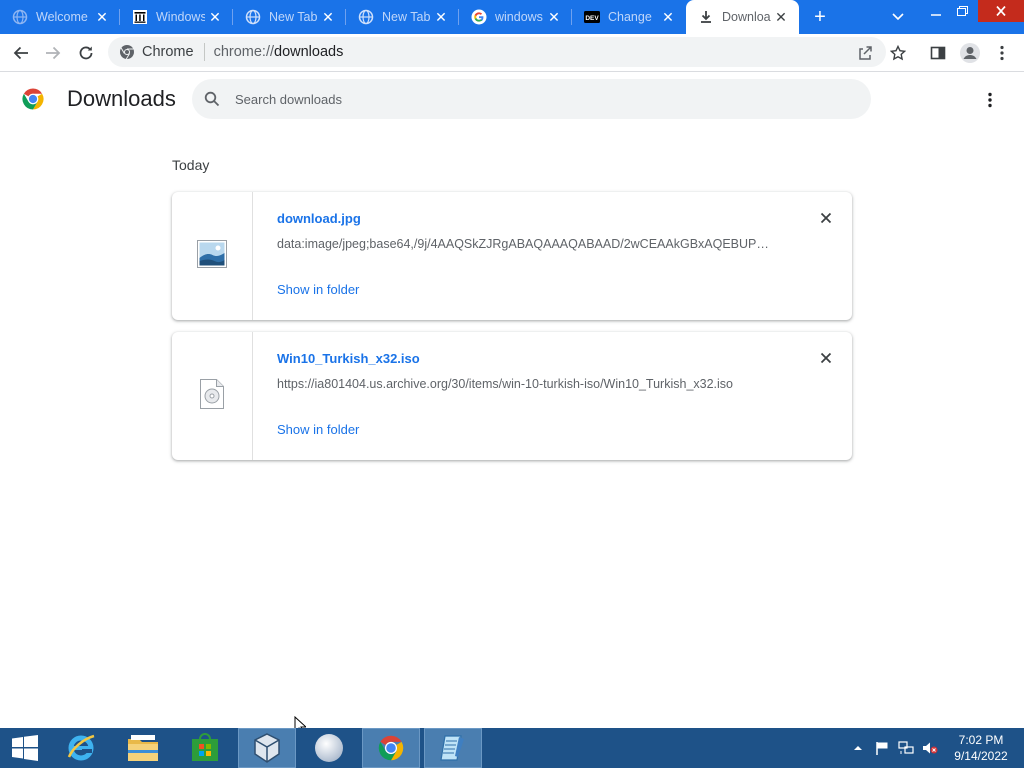 This screenshot has width=1024, height=768. I want to click on site-label: Chrome, so click(168, 52).